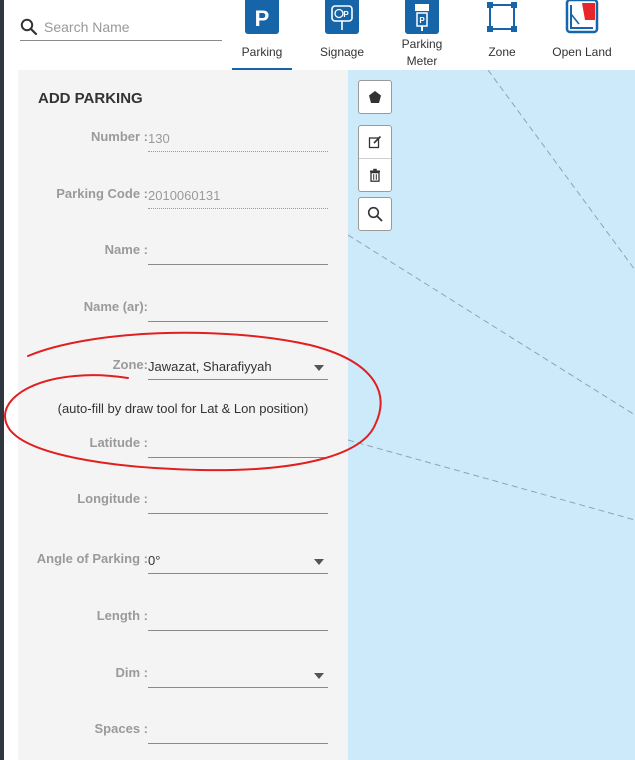  What do you see at coordinates (132, 27) in the screenshot?
I see `search-input` at bounding box center [132, 27].